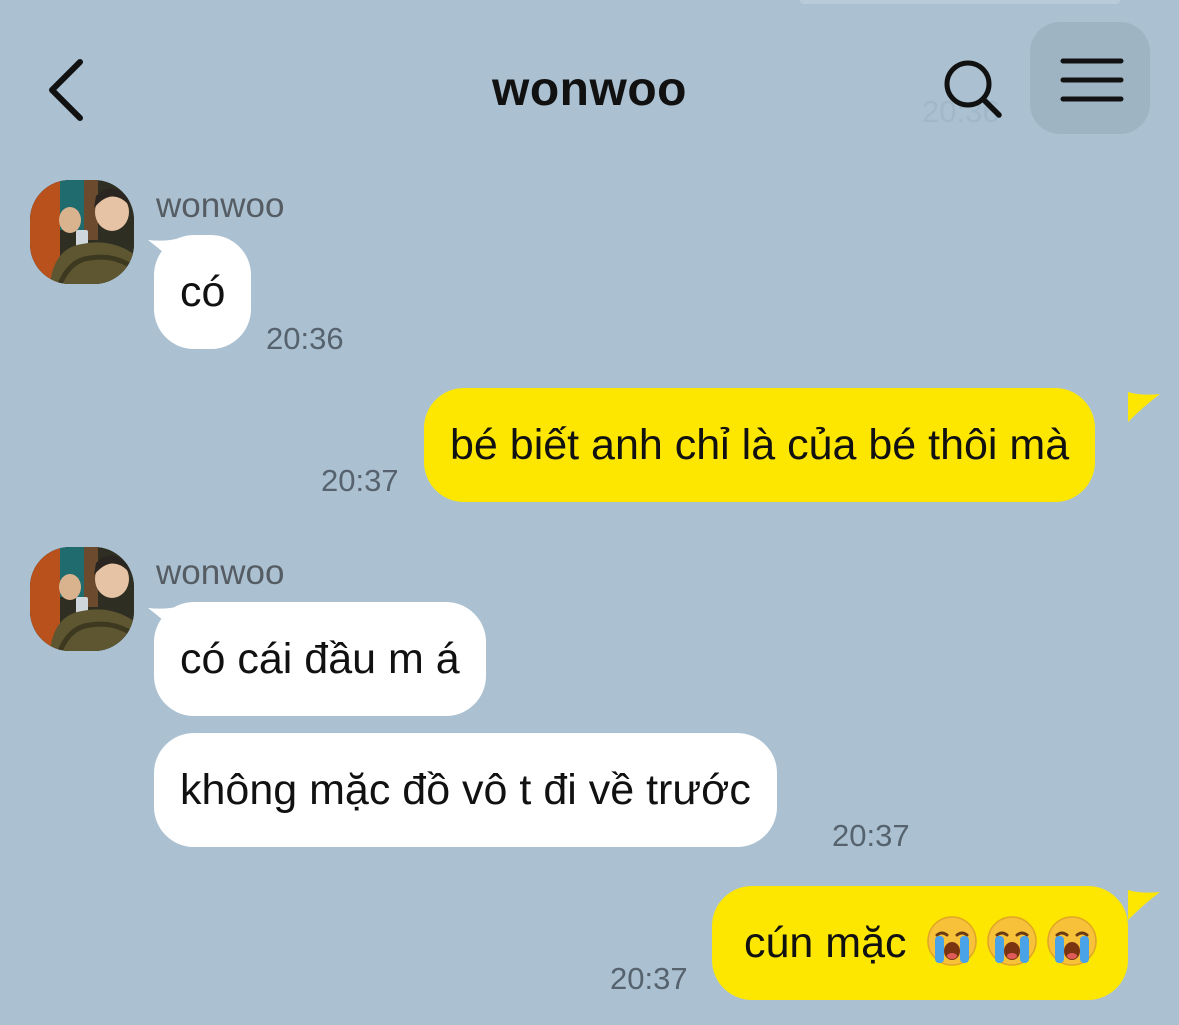 This screenshot has height=1025, width=1179. I want to click on emoji-group, so click(1008, 941).